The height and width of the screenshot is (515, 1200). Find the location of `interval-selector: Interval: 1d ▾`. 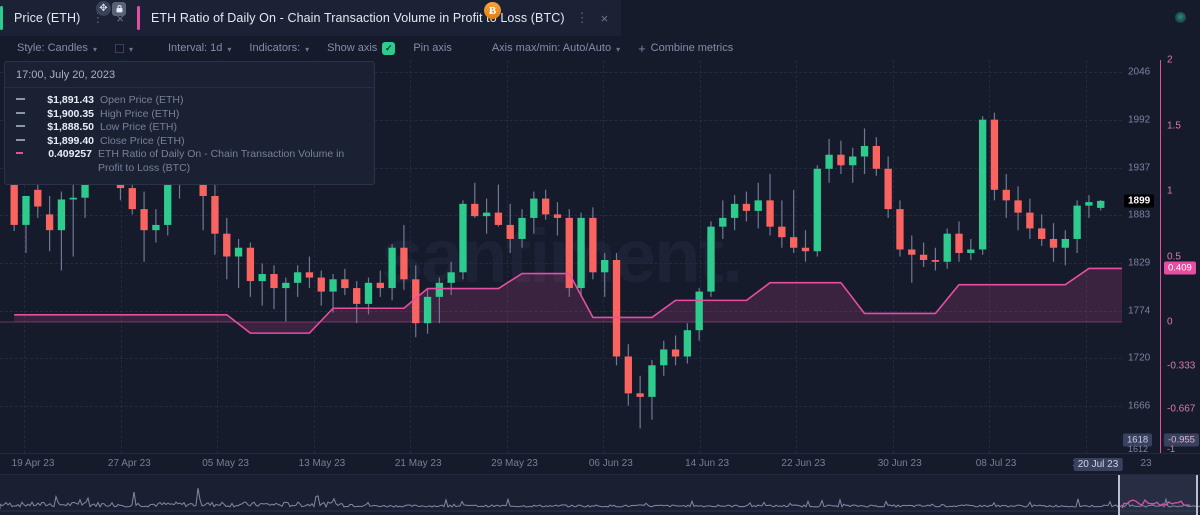

interval-selector: Interval: 1d ▾ is located at coordinates (191, 48).